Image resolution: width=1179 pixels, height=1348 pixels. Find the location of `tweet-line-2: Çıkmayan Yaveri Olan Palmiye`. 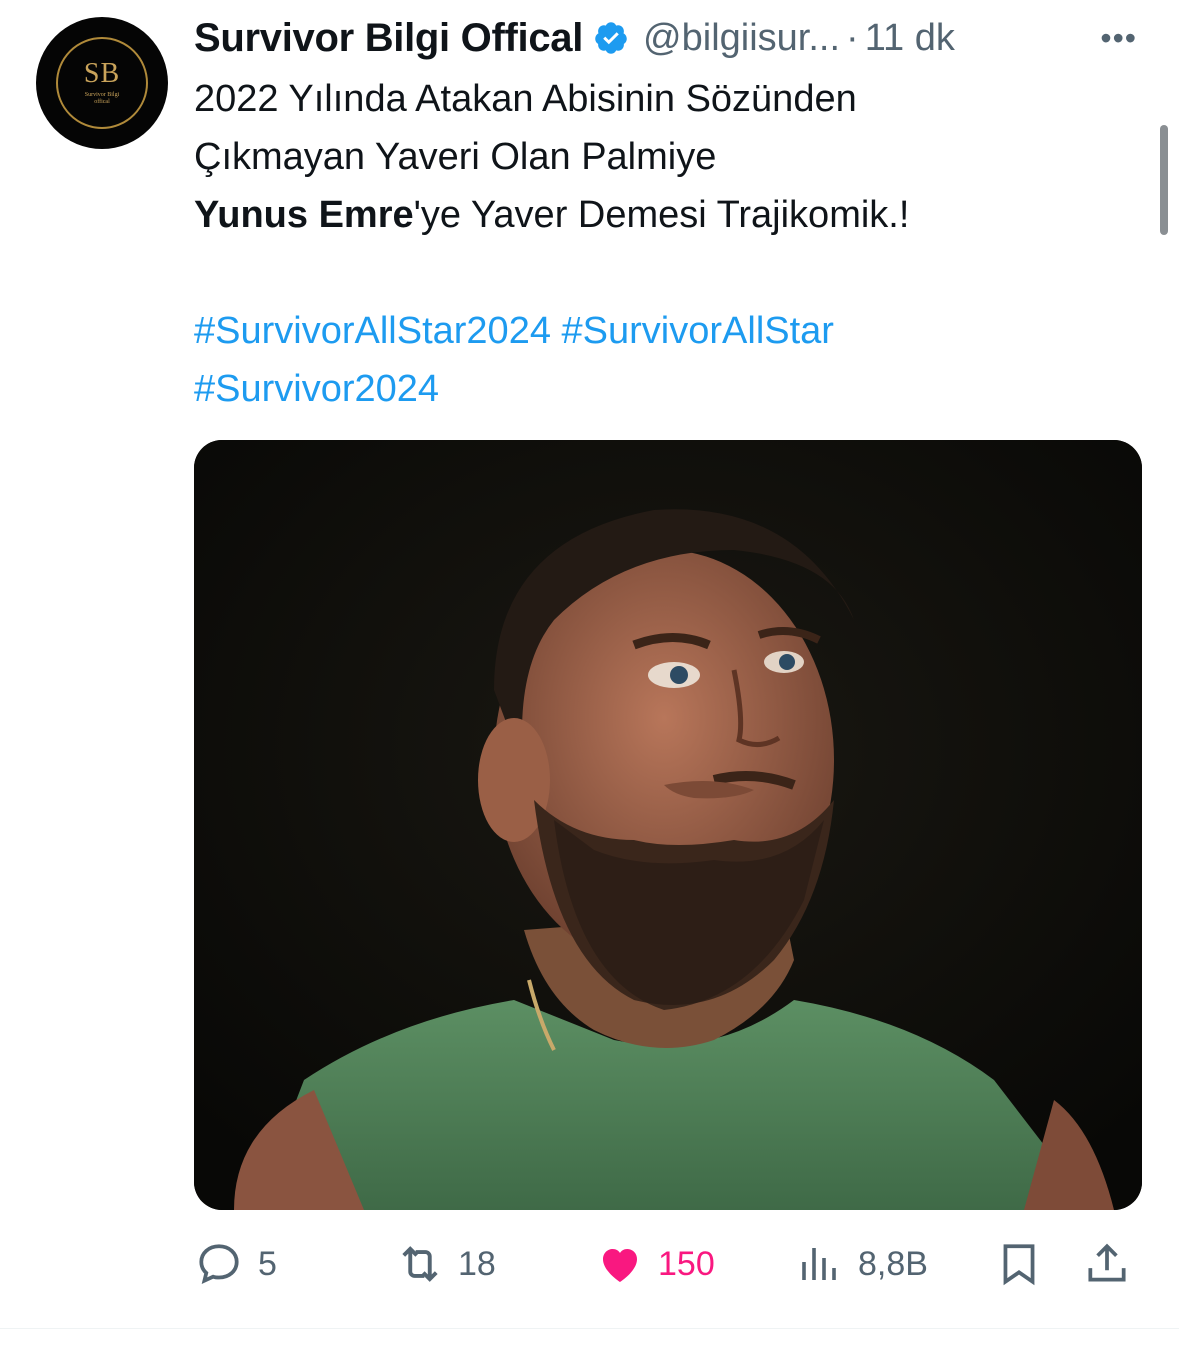

tweet-line-2: Çıkmayan Yaveri Olan Palmiye is located at coordinates (455, 157).